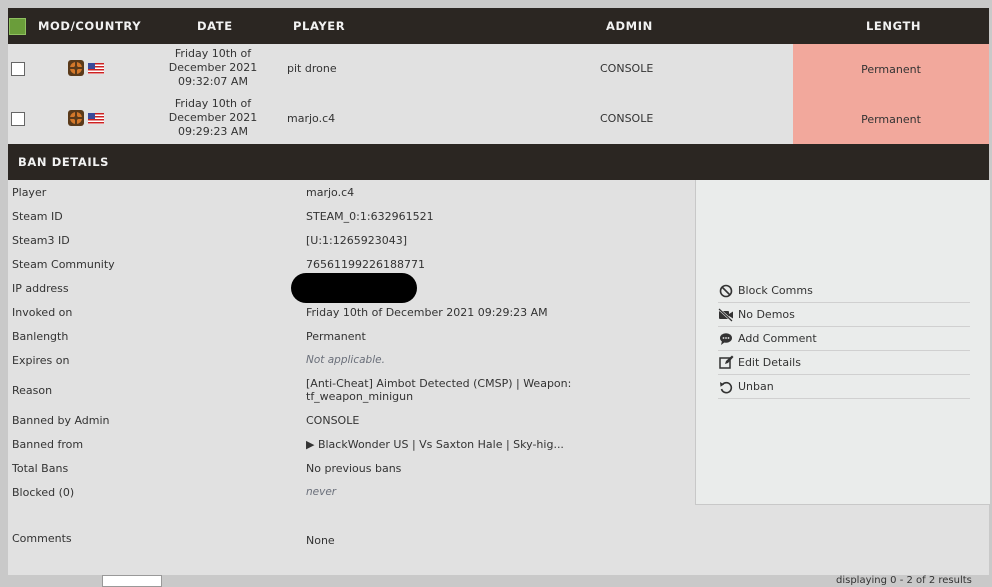 The height and width of the screenshot is (587, 992). Describe the element at coordinates (726, 339) in the screenshot. I see `comment-icon` at that location.